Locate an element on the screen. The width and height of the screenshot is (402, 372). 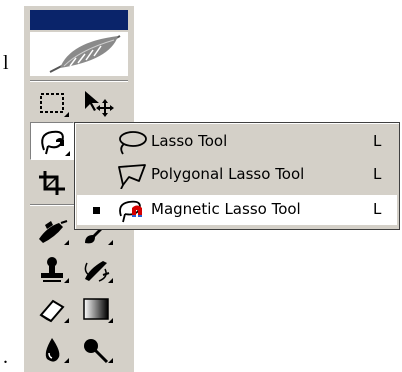
feather-logo-icon is located at coordinates (85, 54).